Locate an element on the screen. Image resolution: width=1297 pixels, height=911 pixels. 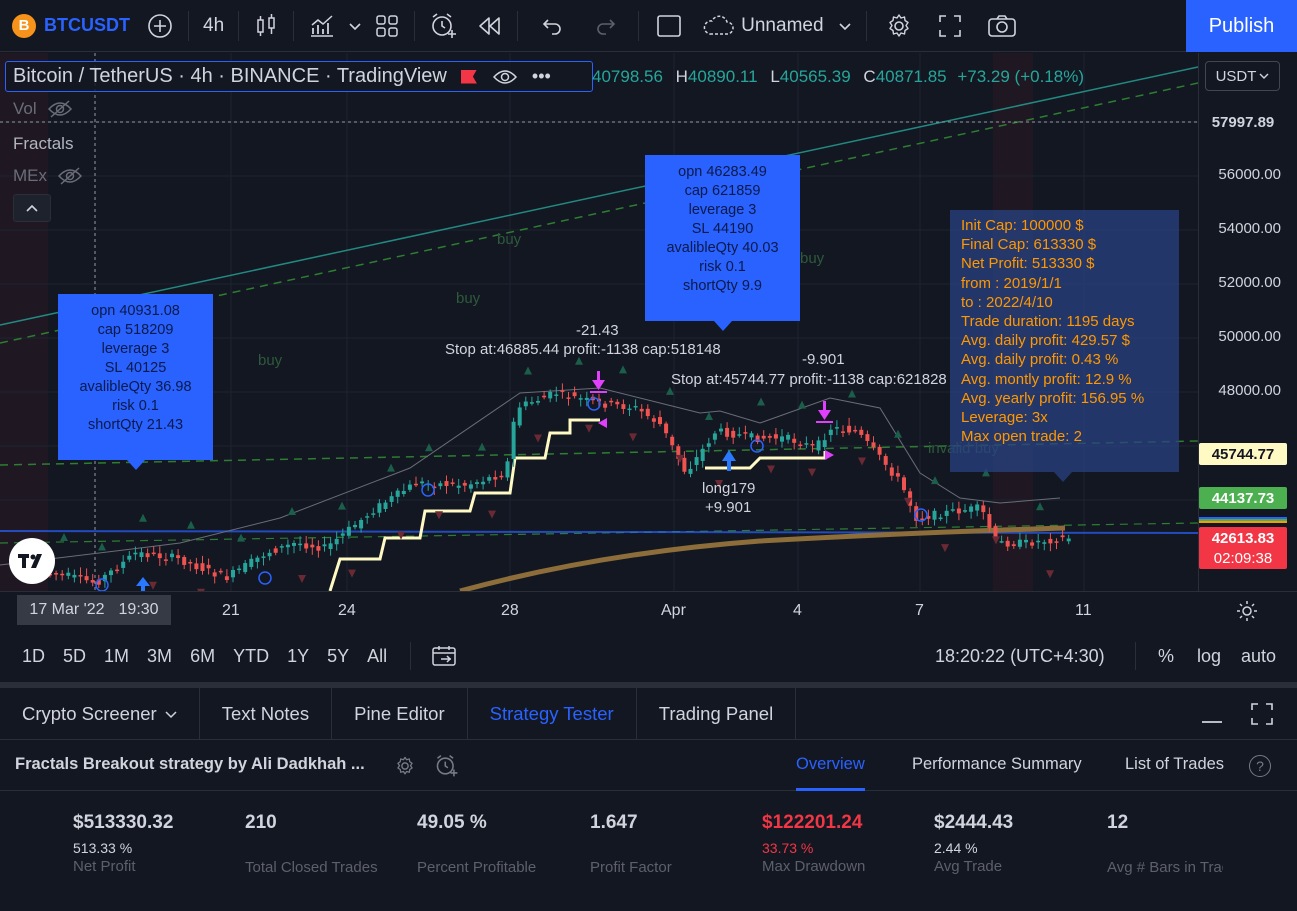
redo-button is located at coordinates (606, 26).